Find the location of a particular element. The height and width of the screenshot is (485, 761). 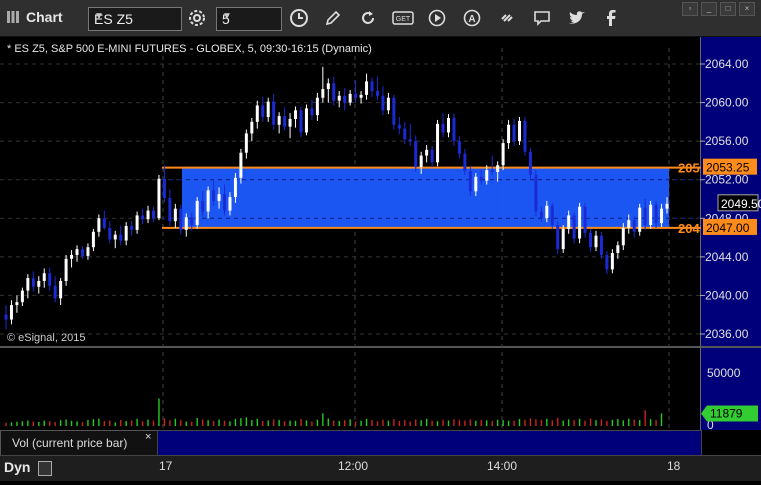

window-toolbar: Chart ES Z5 ▼ 5 ▼ GET A ▫ _ □ × is located at coordinates (380, 18).